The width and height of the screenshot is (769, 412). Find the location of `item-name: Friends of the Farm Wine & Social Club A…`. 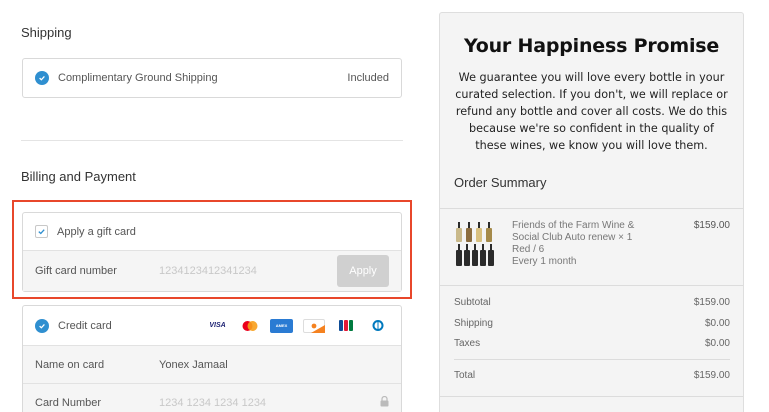

item-name: Friends of the Farm Wine & Social Club A… is located at coordinates (573, 231).